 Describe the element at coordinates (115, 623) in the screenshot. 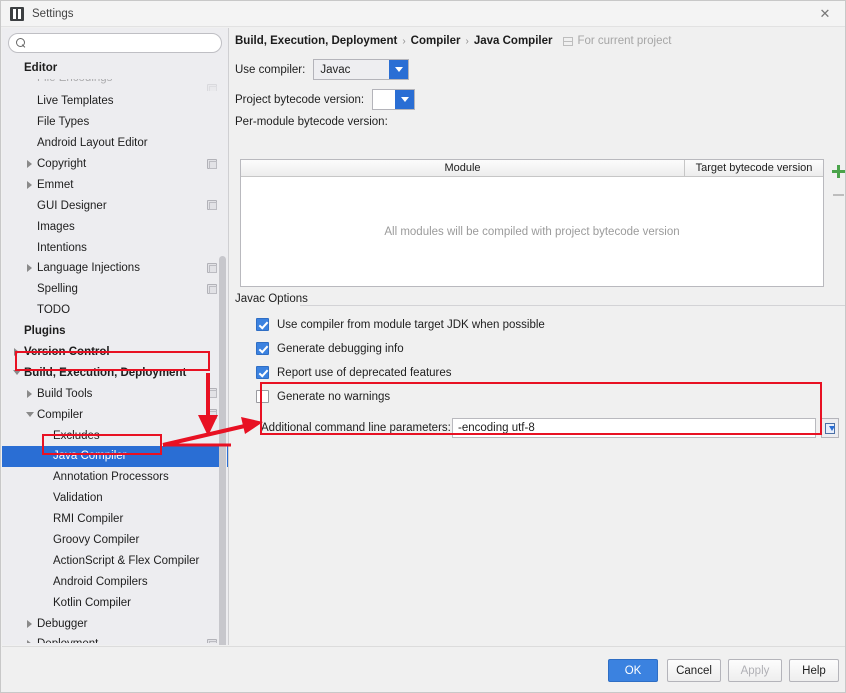

I see `sidebar-item-debugger: Debugger` at that location.